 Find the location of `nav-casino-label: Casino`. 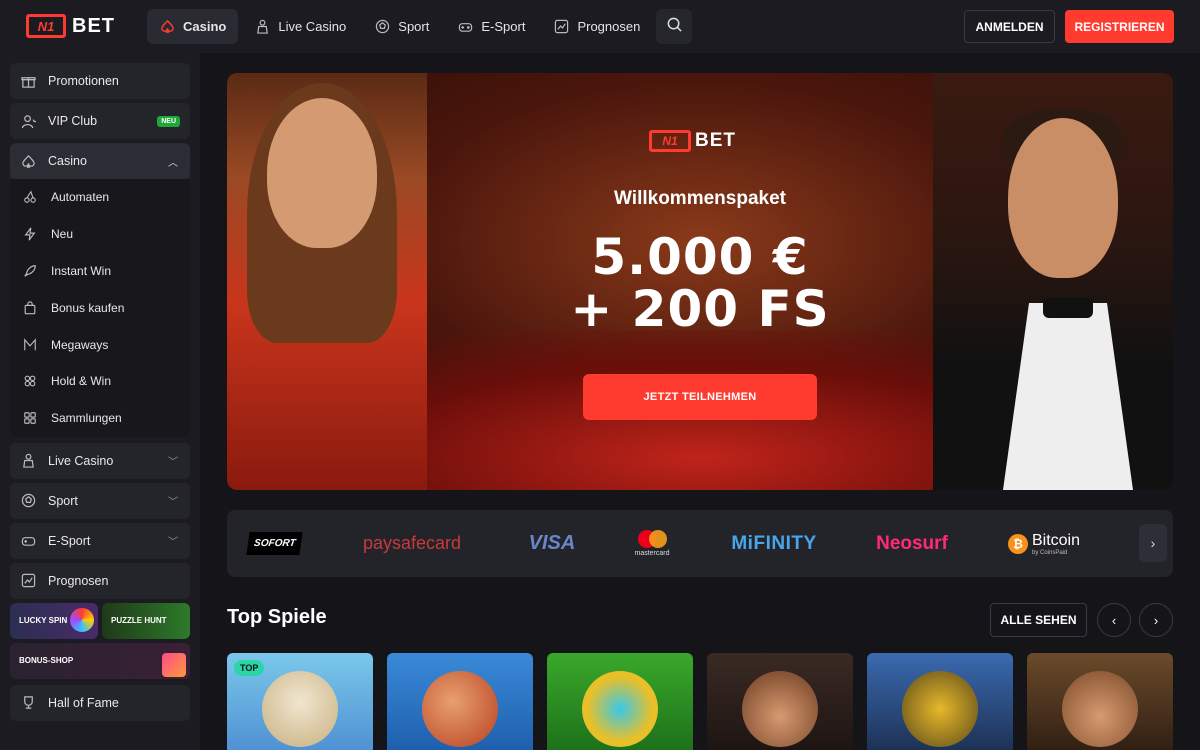

nav-casino-label: Casino is located at coordinates (205, 26).